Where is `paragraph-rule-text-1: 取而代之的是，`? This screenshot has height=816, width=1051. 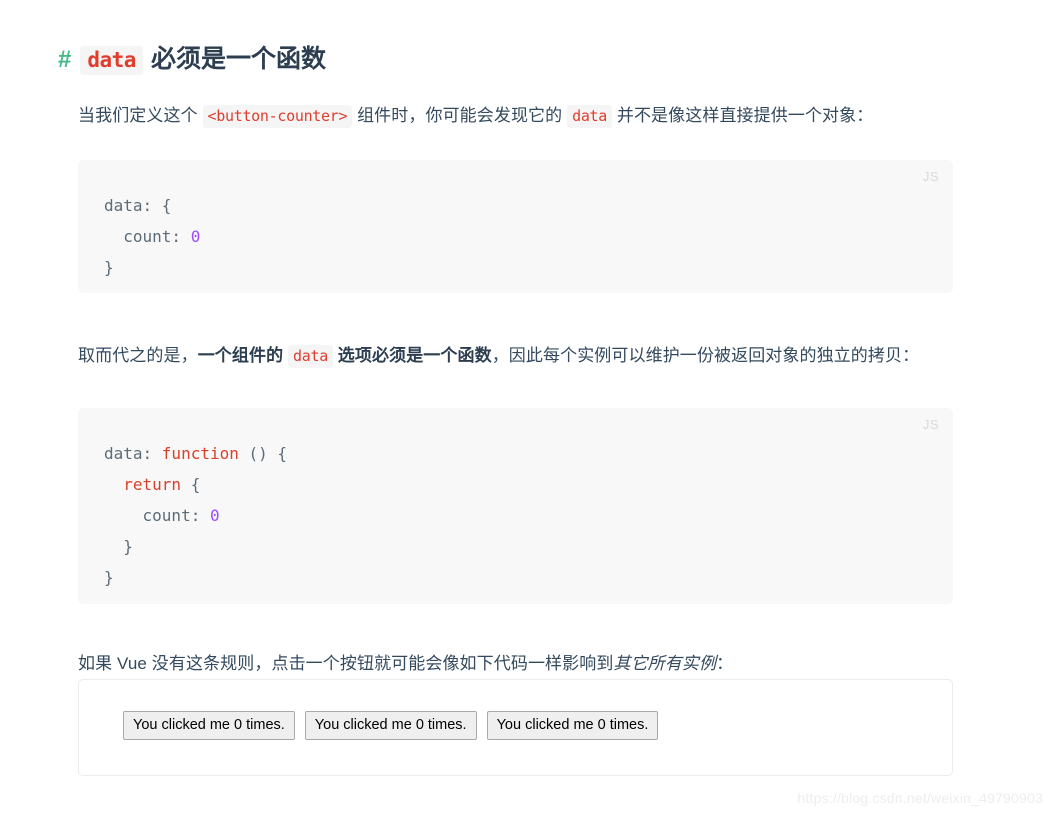
paragraph-rule-text-1: 取而代之的是， is located at coordinates (138, 355).